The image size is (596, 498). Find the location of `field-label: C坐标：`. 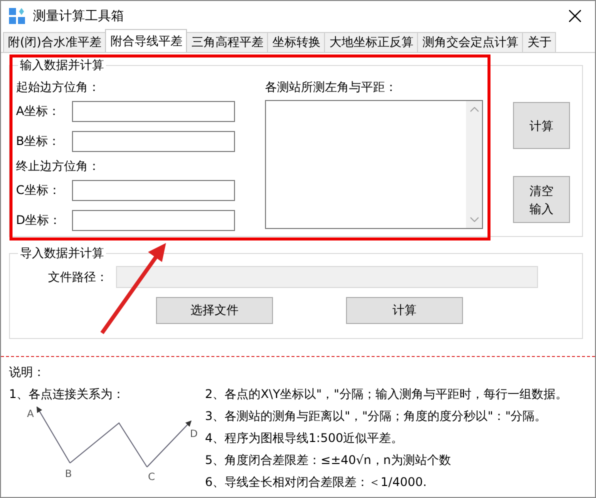

field-label: C坐标： is located at coordinates (39, 190).